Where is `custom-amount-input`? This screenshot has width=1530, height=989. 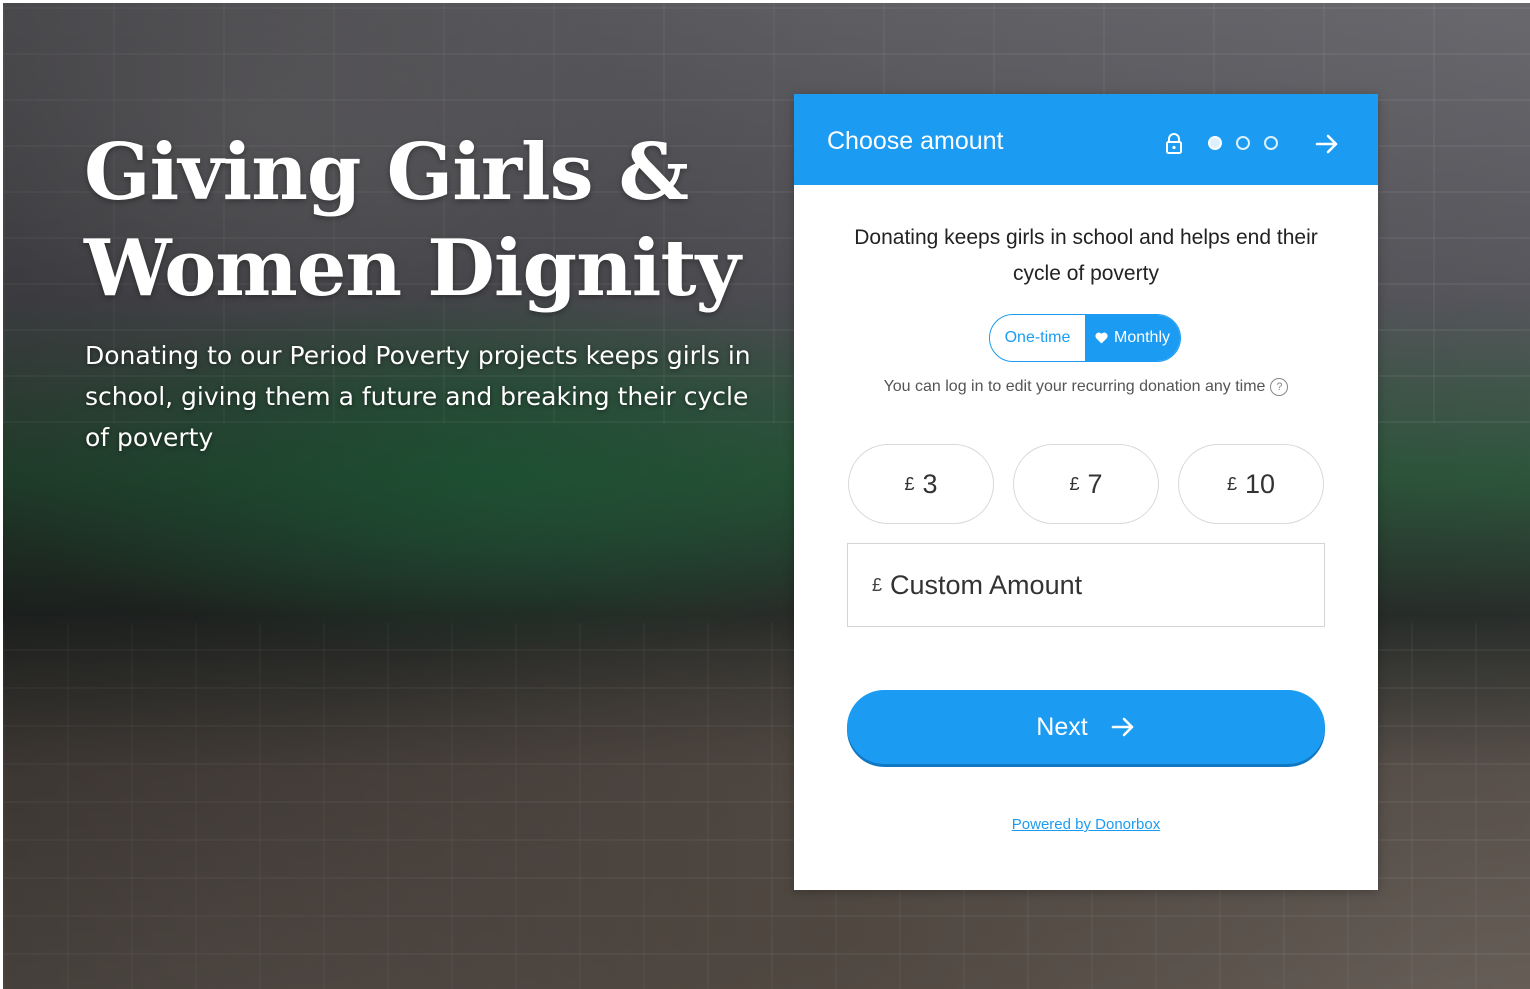 custom-amount-input is located at coordinates (1090, 585).